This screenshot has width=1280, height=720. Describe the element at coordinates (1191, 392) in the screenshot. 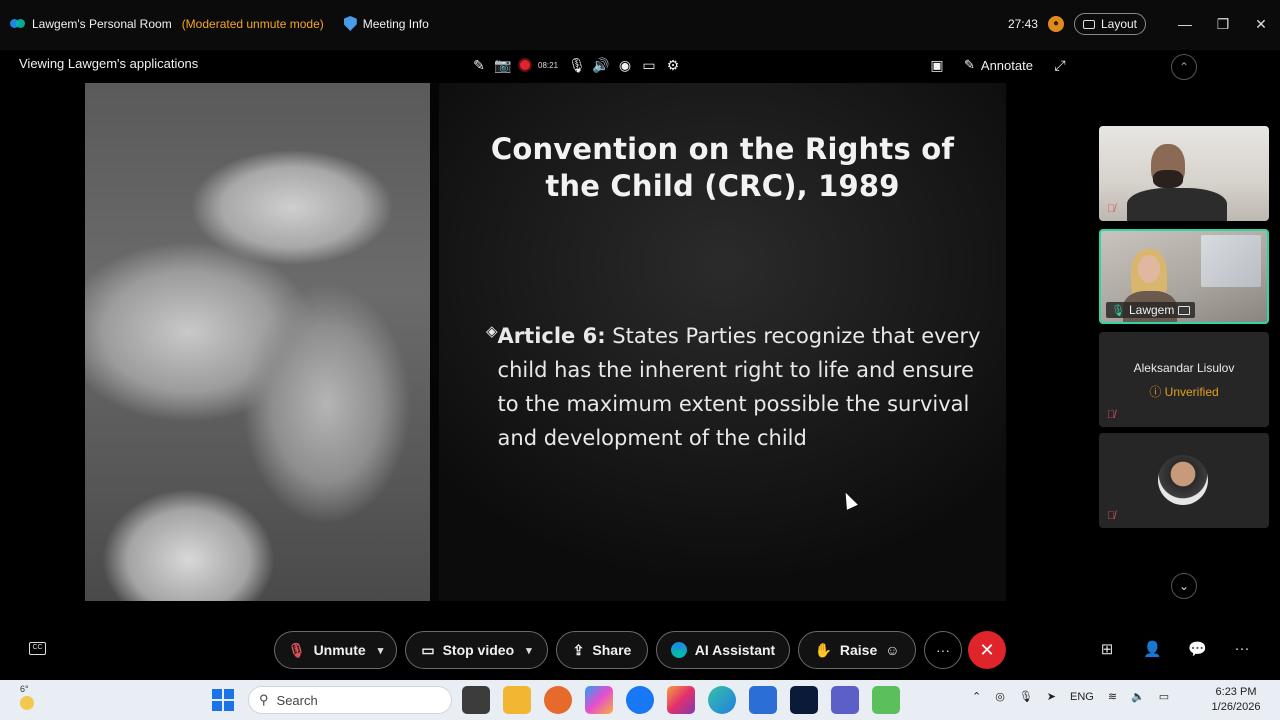

I see `unverified-label: Unverified` at that location.